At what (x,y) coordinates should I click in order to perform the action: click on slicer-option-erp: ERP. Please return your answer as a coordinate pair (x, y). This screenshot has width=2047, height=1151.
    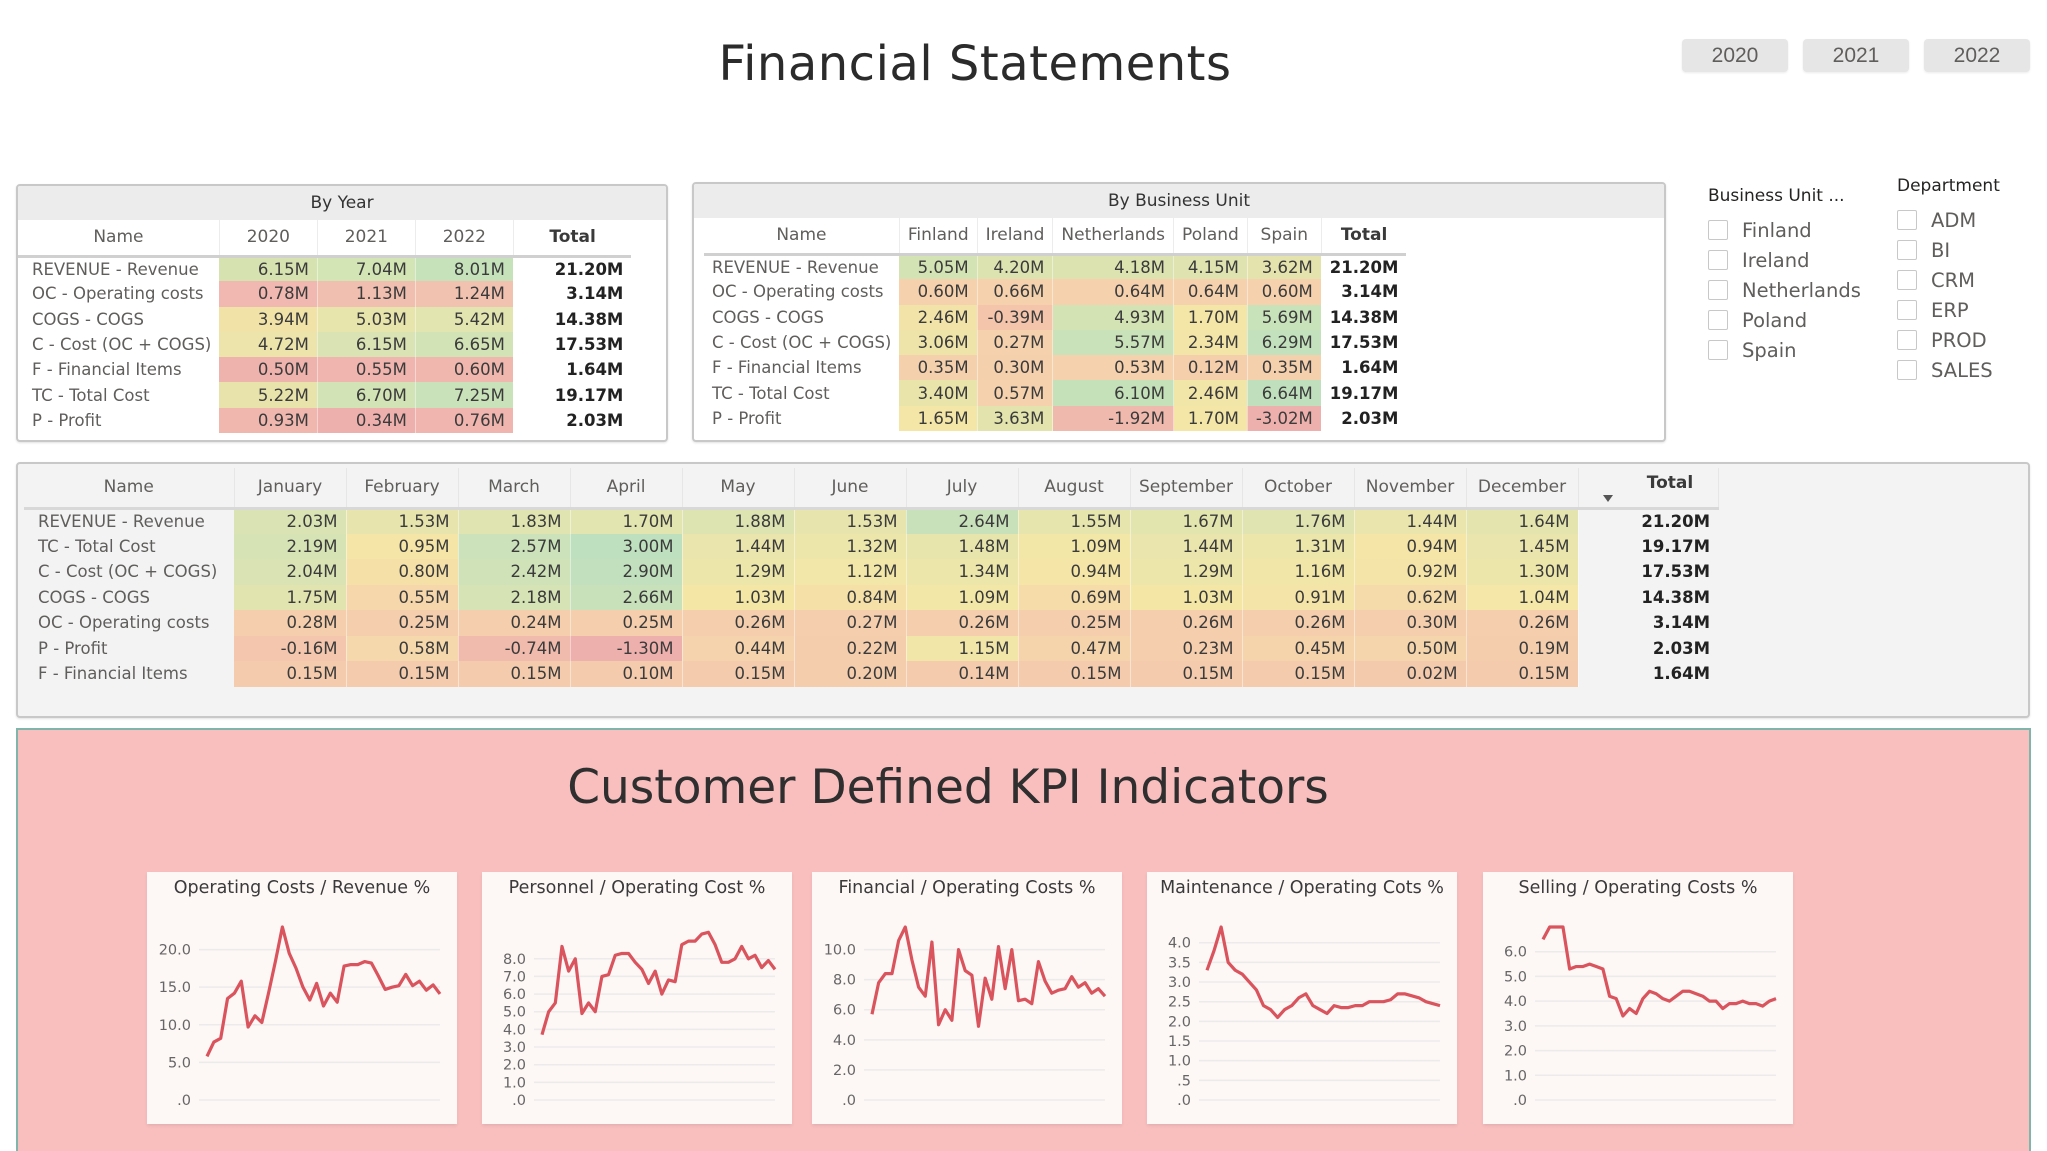
    Looking at the image, I should click on (1948, 310).